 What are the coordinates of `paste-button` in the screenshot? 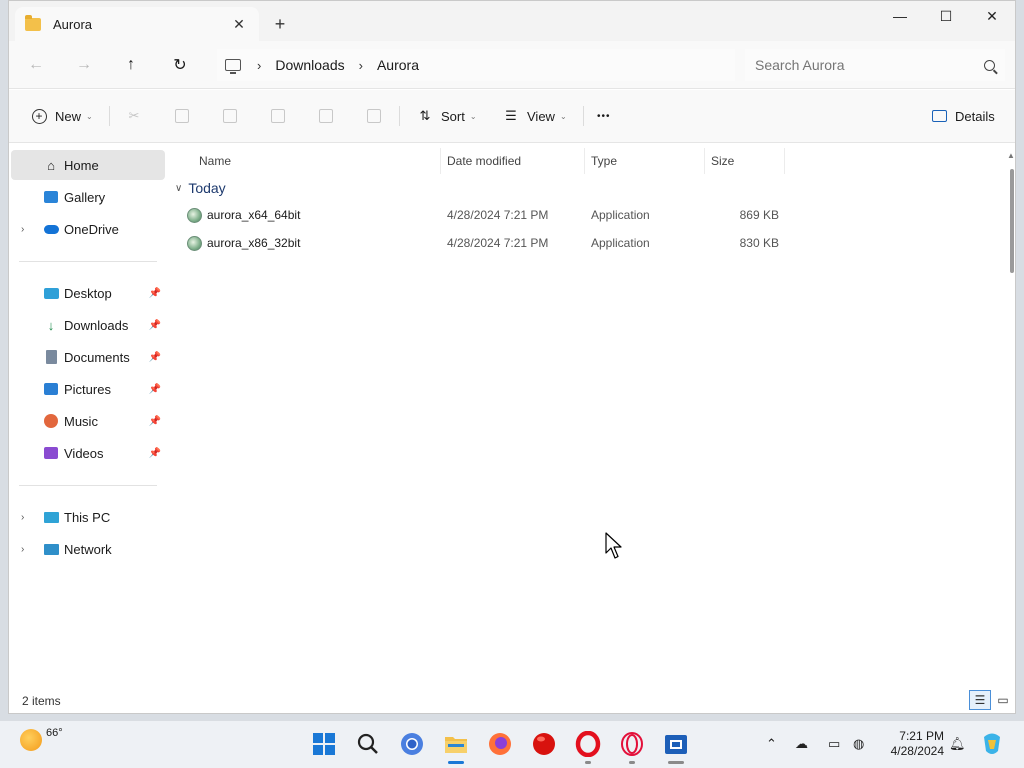 It's located at (233, 116).